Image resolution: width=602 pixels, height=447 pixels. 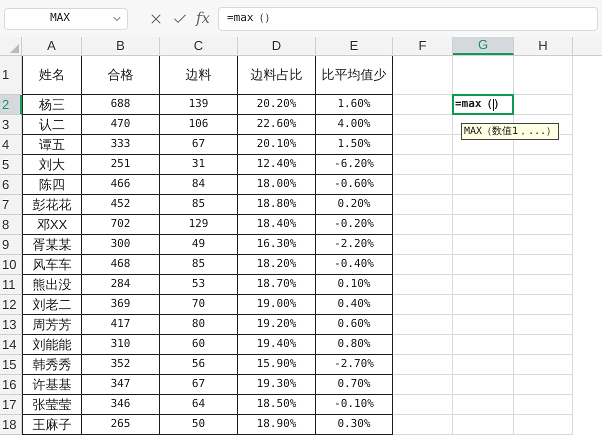 I want to click on row-header: 8, so click(x=11, y=225).